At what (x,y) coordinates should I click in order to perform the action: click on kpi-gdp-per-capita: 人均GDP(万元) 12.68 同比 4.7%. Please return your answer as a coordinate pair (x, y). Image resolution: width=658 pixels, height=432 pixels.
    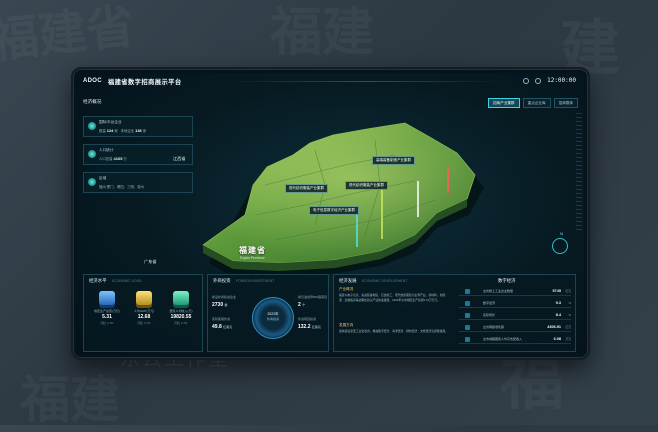
    Looking at the image, I should click on (144, 308).